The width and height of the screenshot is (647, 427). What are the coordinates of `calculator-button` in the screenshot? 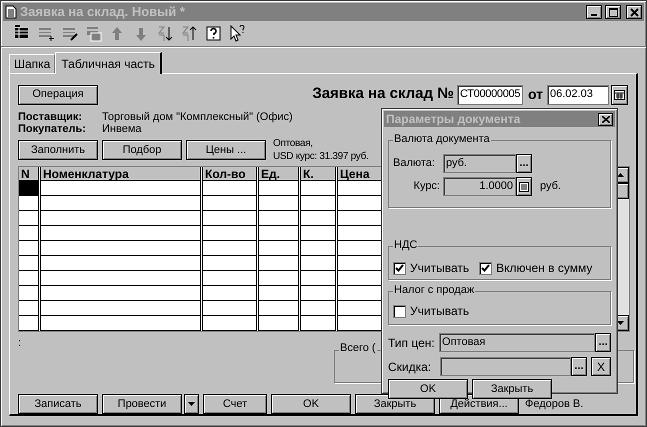 It's located at (524, 186).